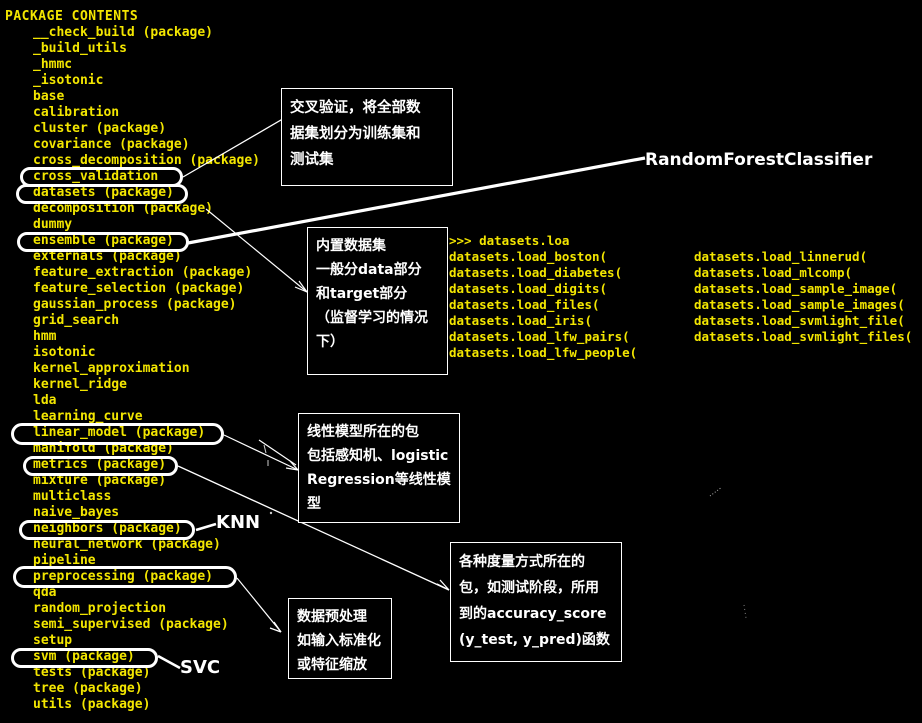 The height and width of the screenshot is (723, 922). What do you see at coordinates (76, 320) in the screenshot?
I see `package-list-item: grid_search` at bounding box center [76, 320].